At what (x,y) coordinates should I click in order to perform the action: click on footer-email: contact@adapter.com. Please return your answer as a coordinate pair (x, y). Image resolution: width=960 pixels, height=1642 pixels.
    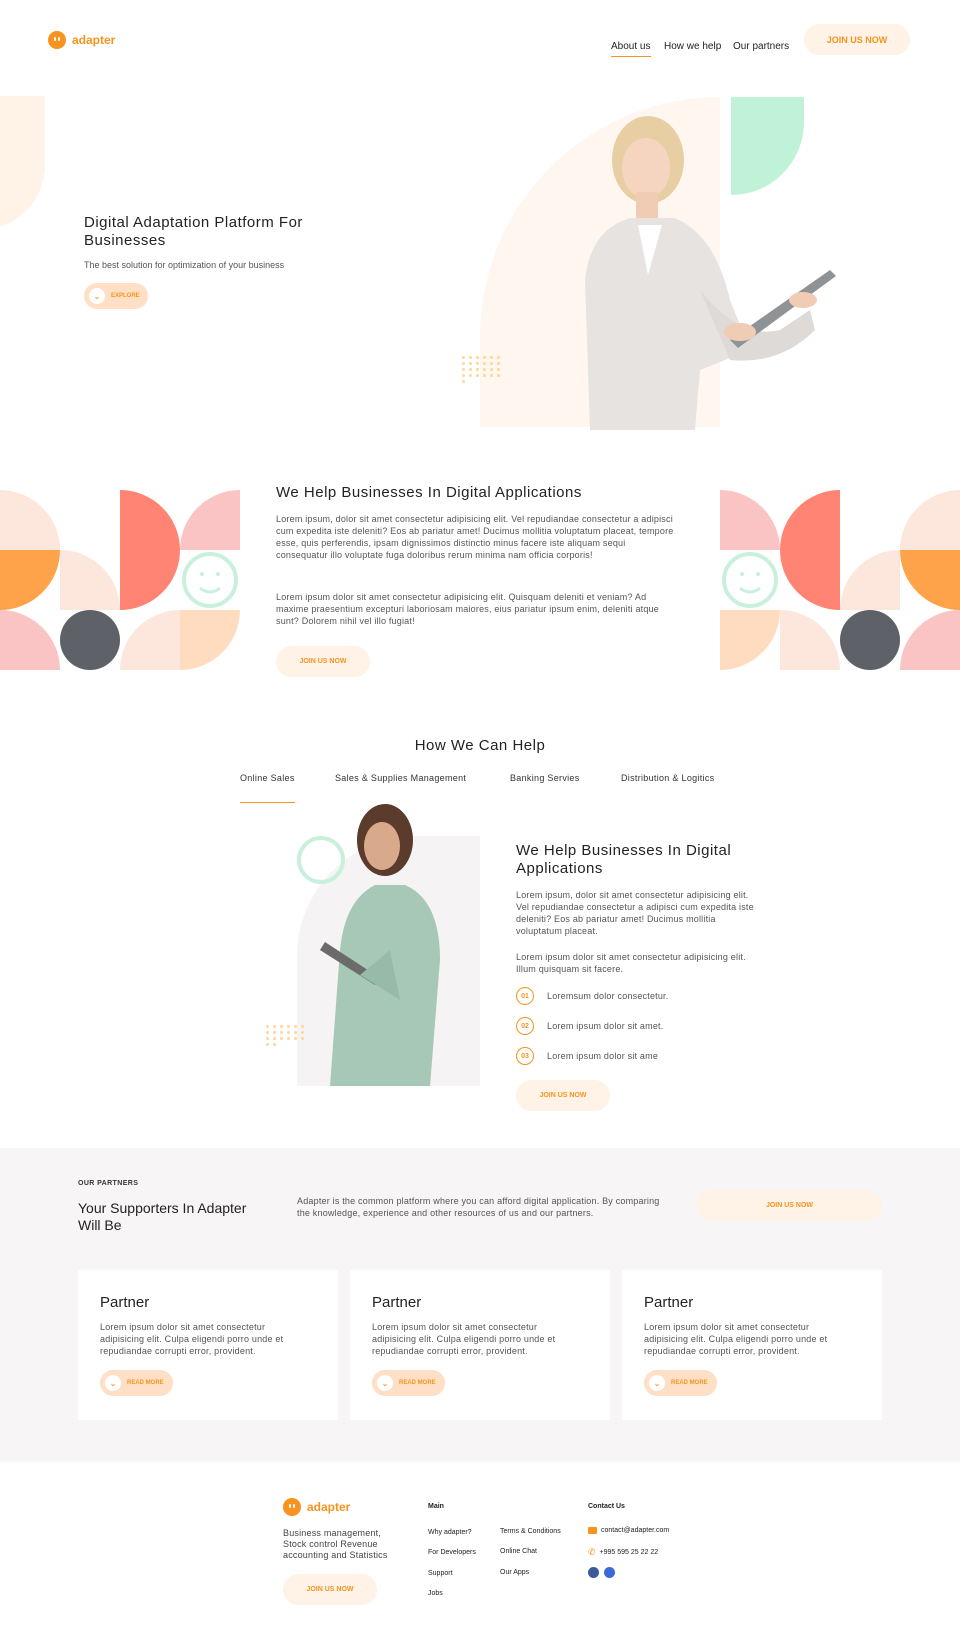
    Looking at the image, I should click on (628, 1530).